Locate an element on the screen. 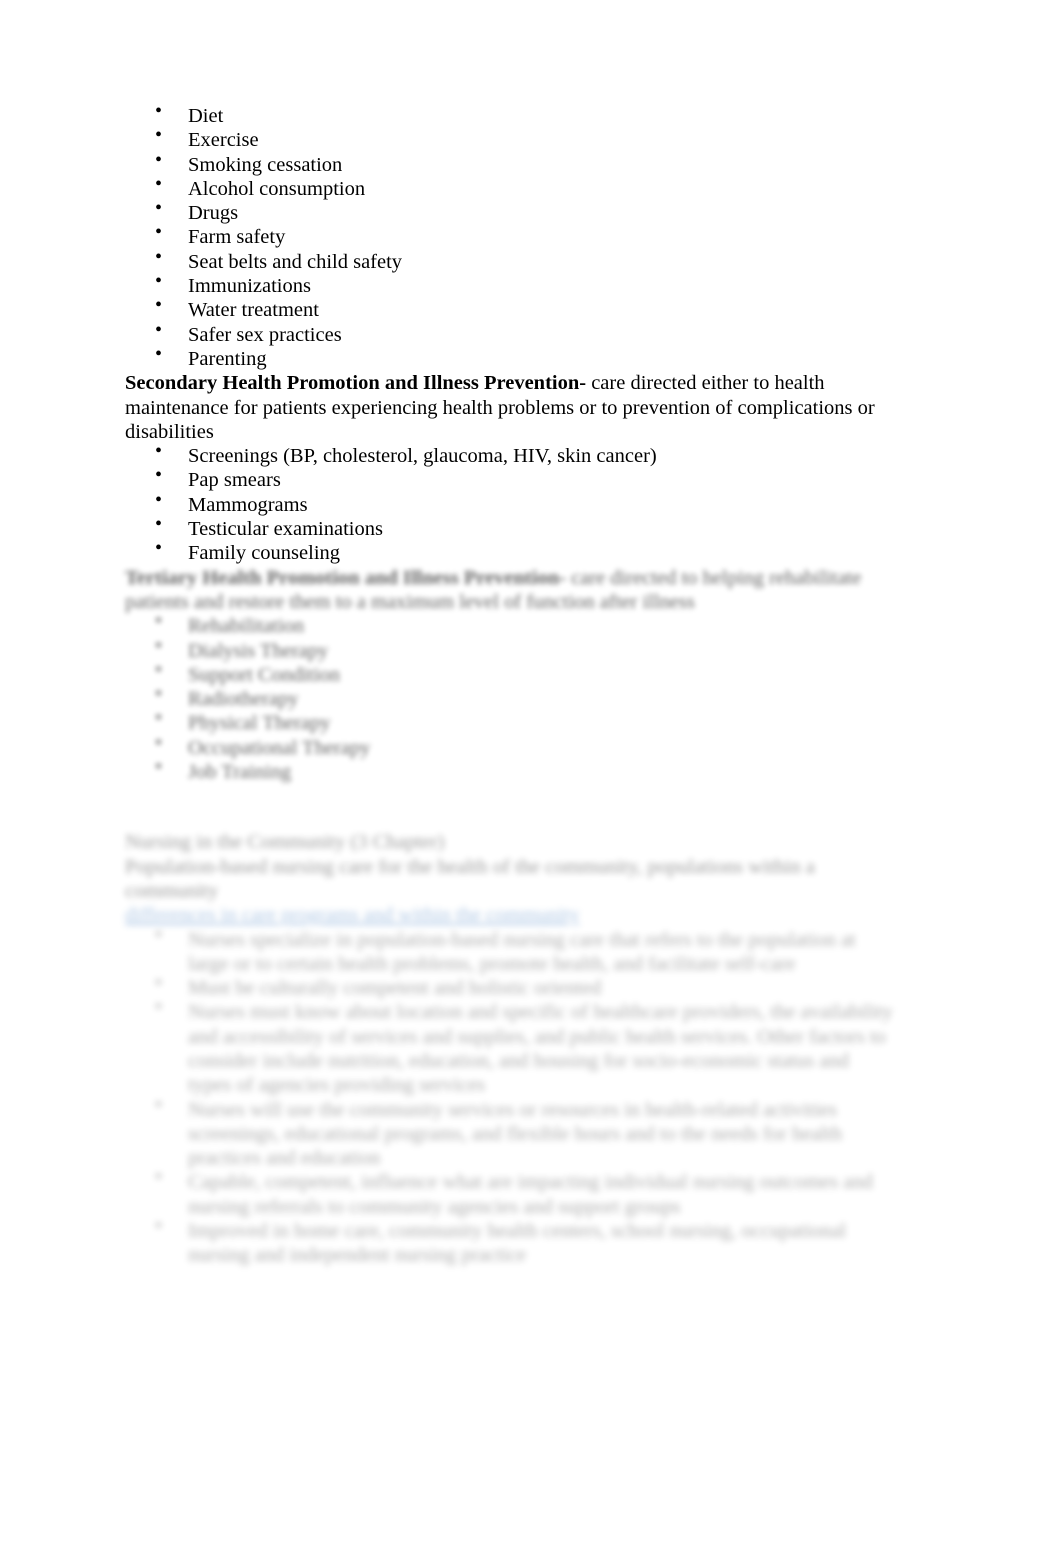  list-item: Water treatment is located at coordinates (510, 307).